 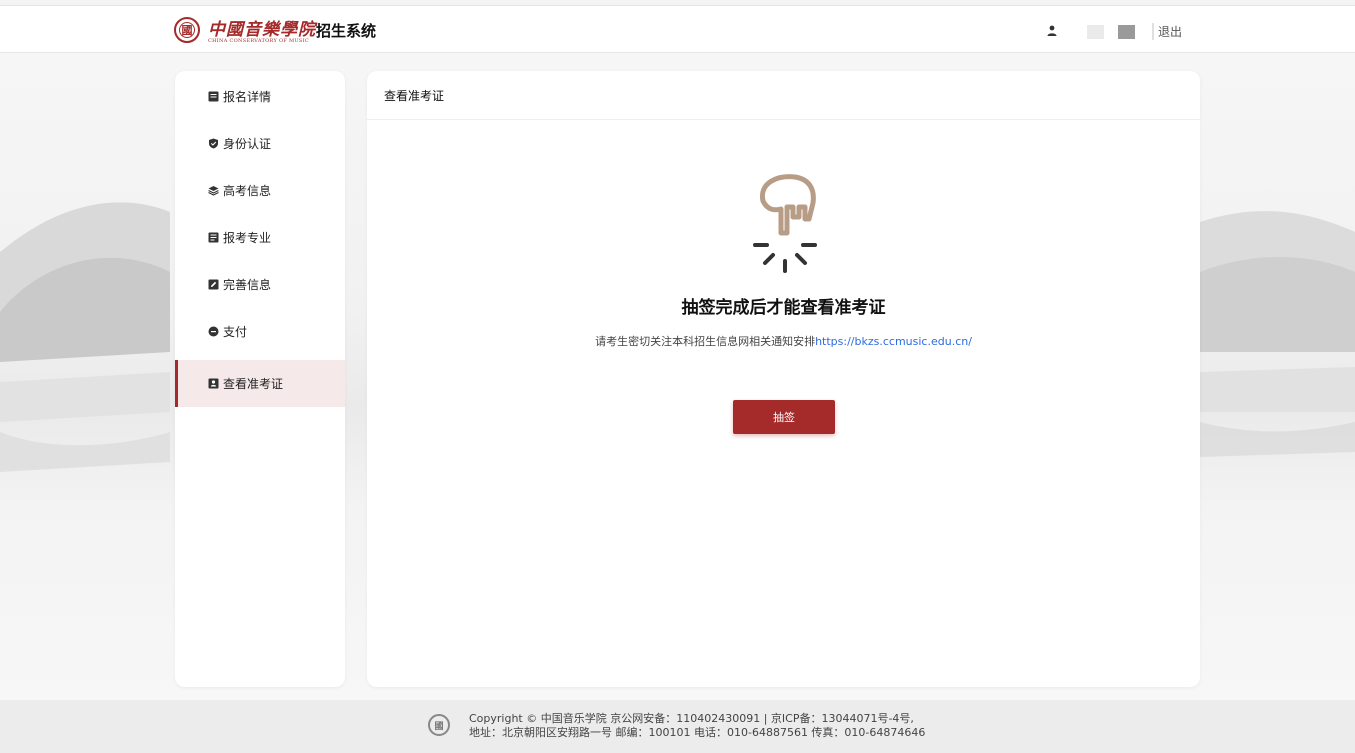 I want to click on card-title: 查看准考证, so click(x=414, y=95).